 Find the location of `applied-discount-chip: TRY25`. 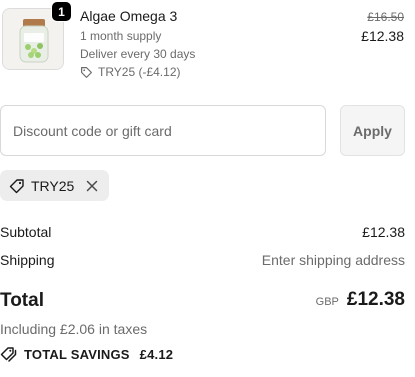

applied-discount-chip: TRY25 is located at coordinates (55, 185).